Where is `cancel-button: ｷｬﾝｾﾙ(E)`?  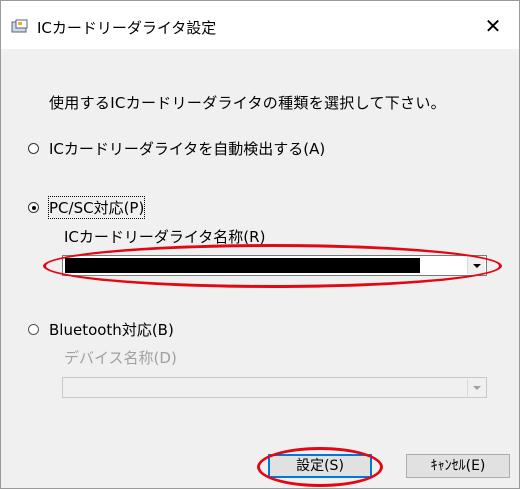 cancel-button: ｷｬﾝｾﾙ(E) is located at coordinates (458, 466).